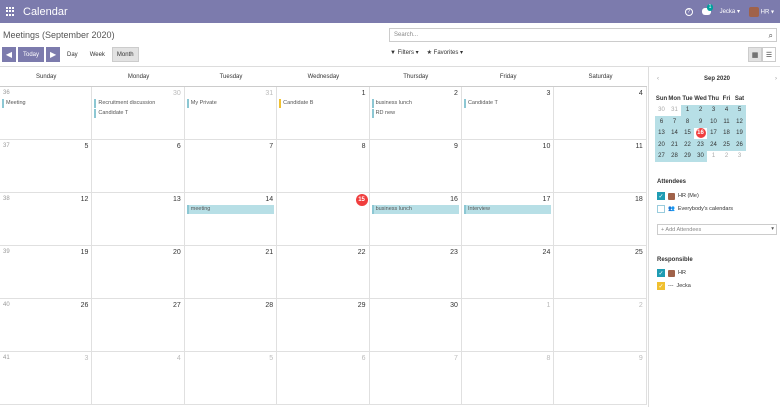 The width and height of the screenshot is (780, 408). I want to click on day-cell: 36 Meeting, so click(46, 113).